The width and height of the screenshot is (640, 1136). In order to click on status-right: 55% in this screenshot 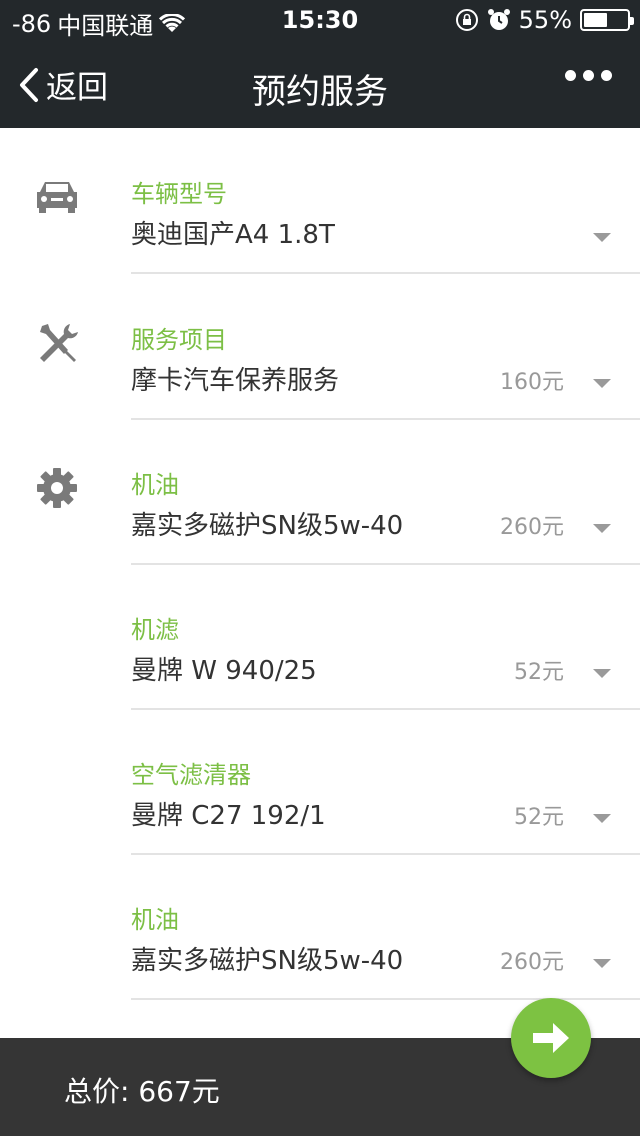, I will do `click(544, 20)`.